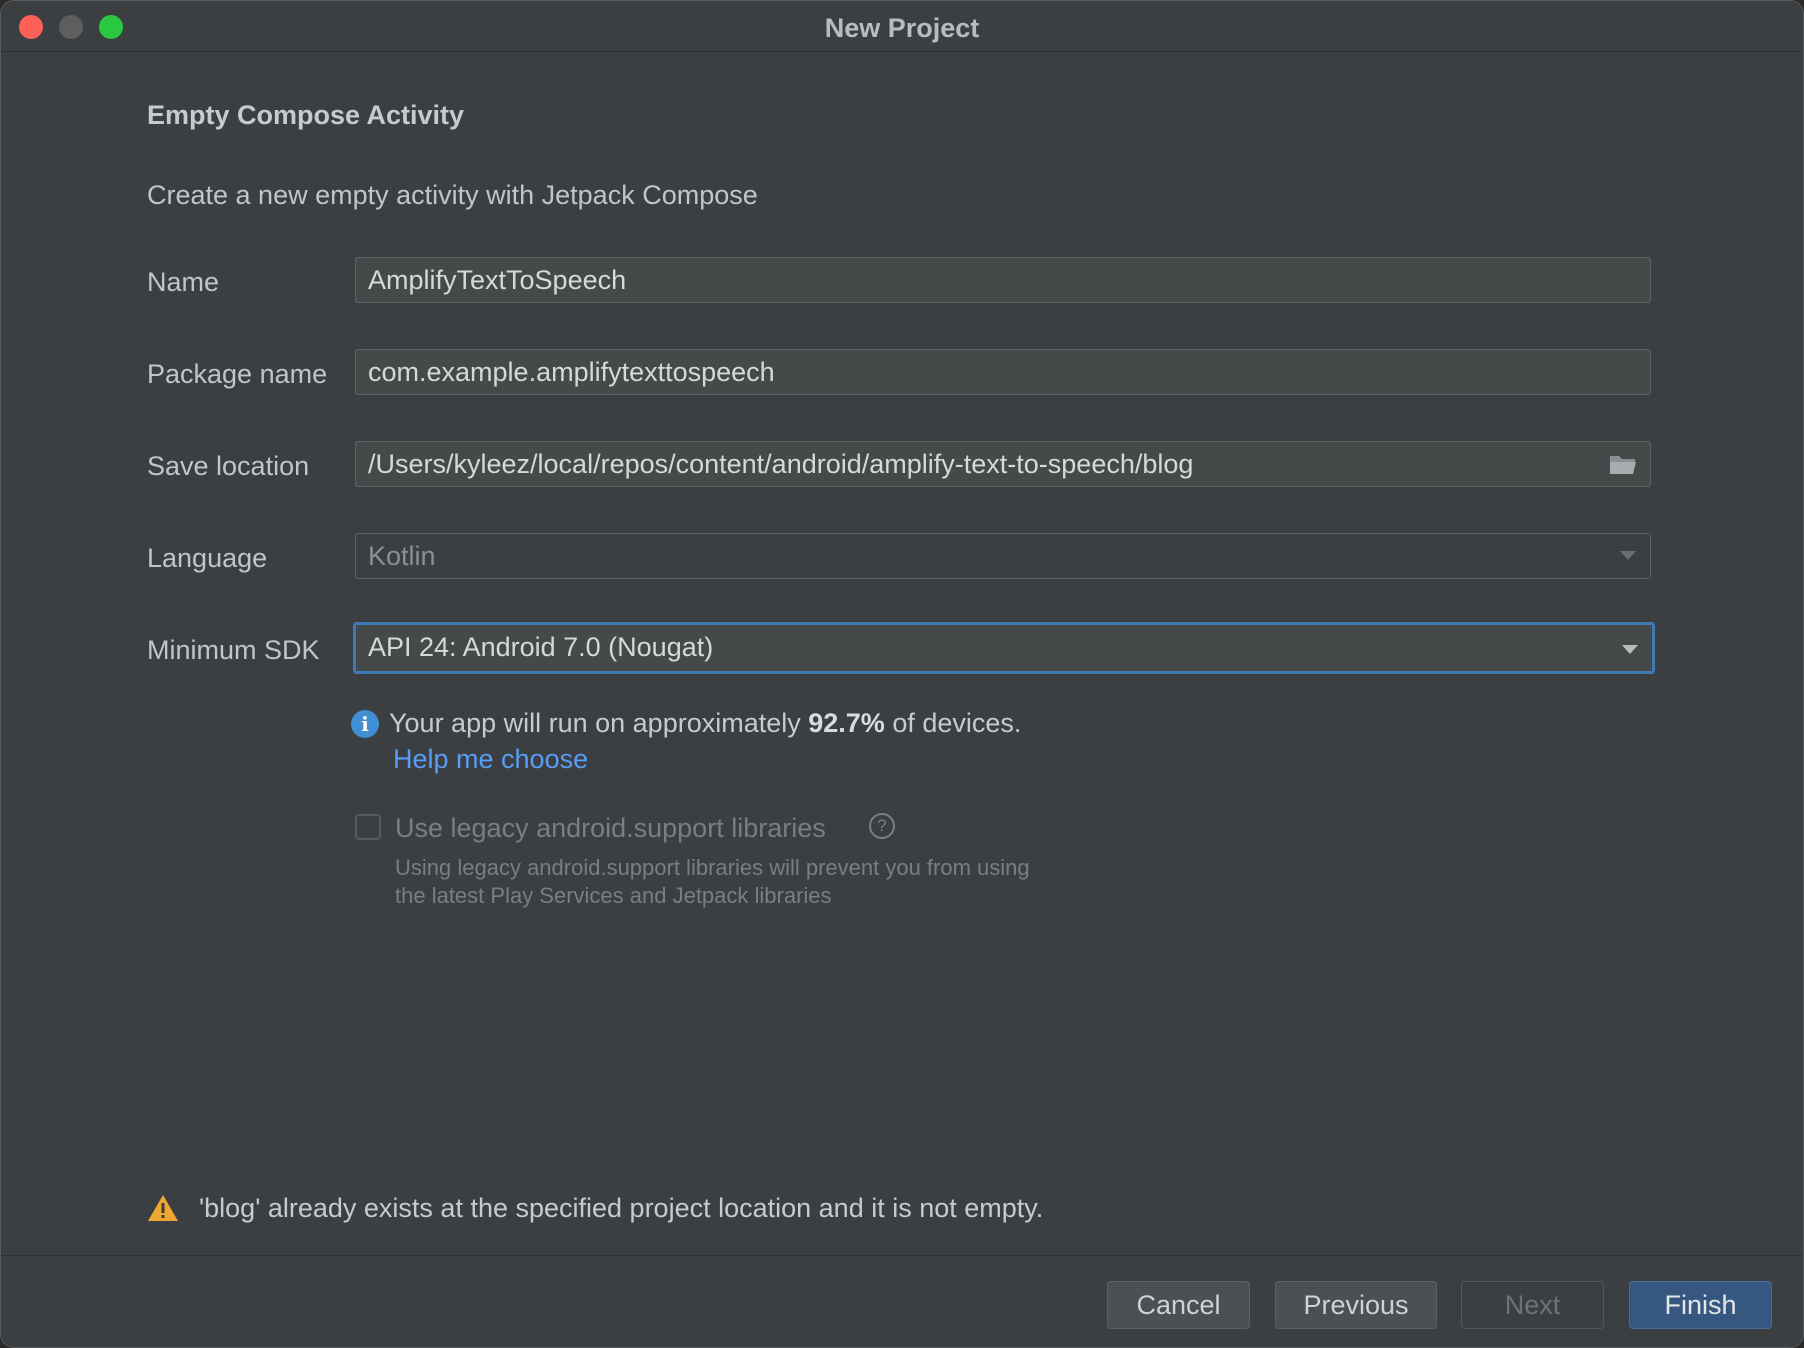  I want to click on window-title: New Project, so click(902, 28).